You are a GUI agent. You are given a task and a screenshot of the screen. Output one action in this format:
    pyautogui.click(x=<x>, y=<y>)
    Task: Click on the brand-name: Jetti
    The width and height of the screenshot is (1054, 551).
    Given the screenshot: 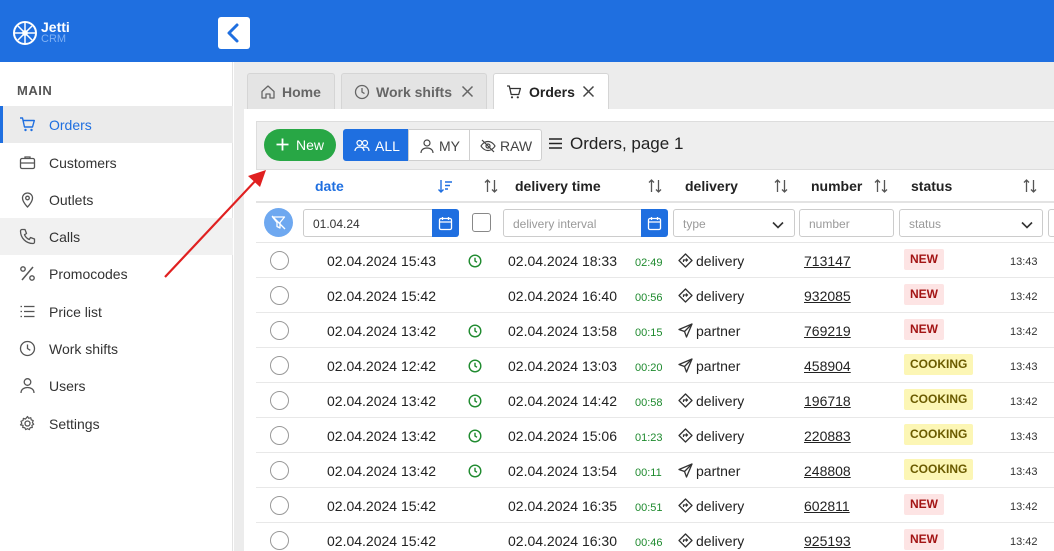 What is the action you would take?
    pyautogui.click(x=55, y=27)
    